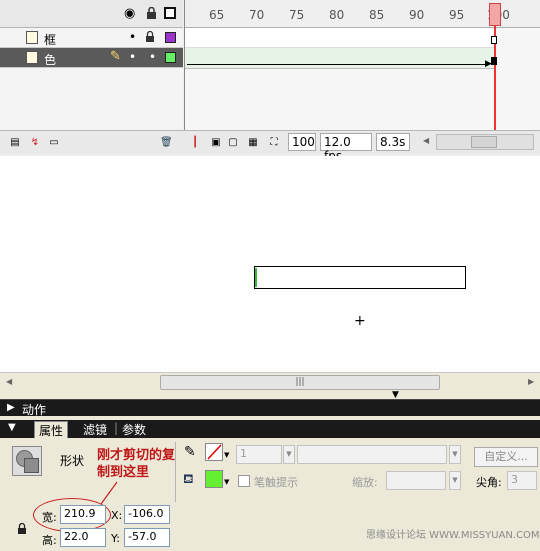  I want to click on properties-tabbar: ▼ 属性 滤镜 | 参数, so click(270, 429).